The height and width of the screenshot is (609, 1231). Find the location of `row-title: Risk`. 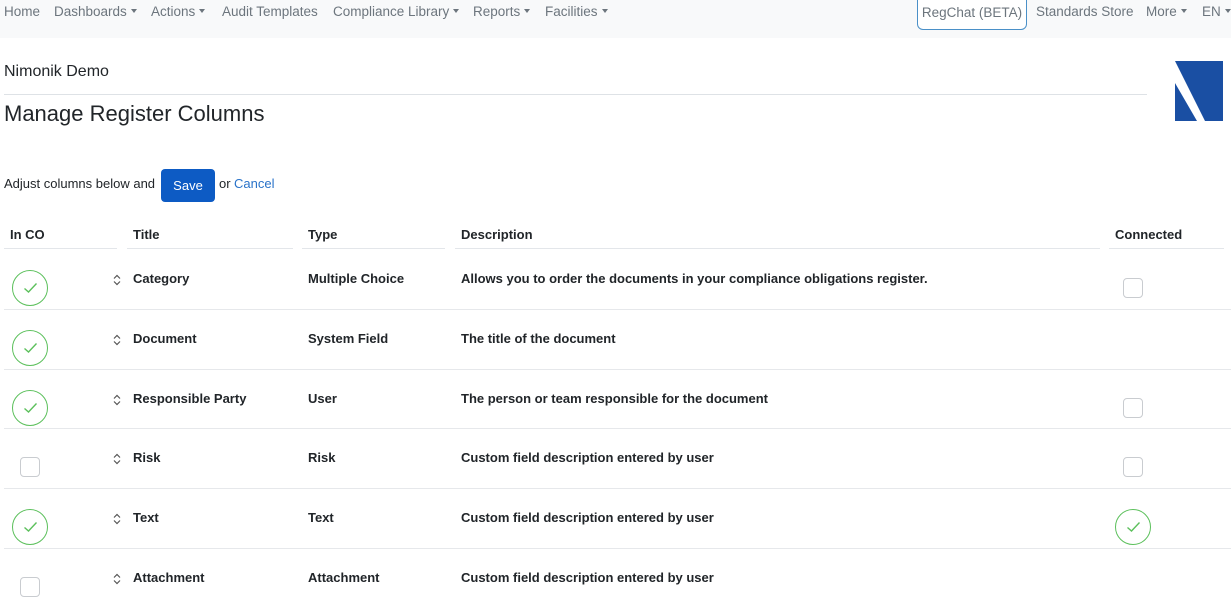

row-title: Risk is located at coordinates (147, 457).